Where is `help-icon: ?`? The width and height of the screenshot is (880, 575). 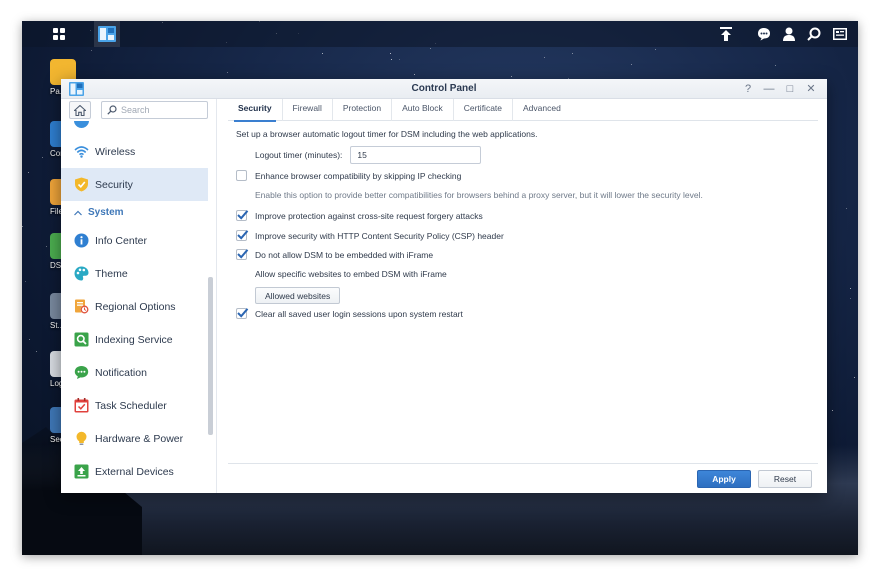
help-icon: ? is located at coordinates (748, 89).